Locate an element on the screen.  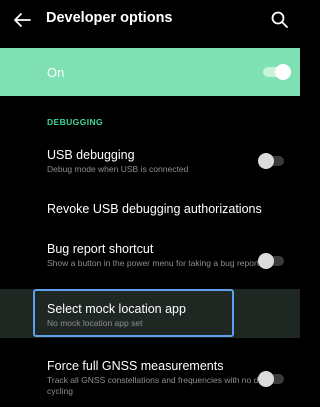
pref-title: Force full GNSS measurements is located at coordinates (135, 366).